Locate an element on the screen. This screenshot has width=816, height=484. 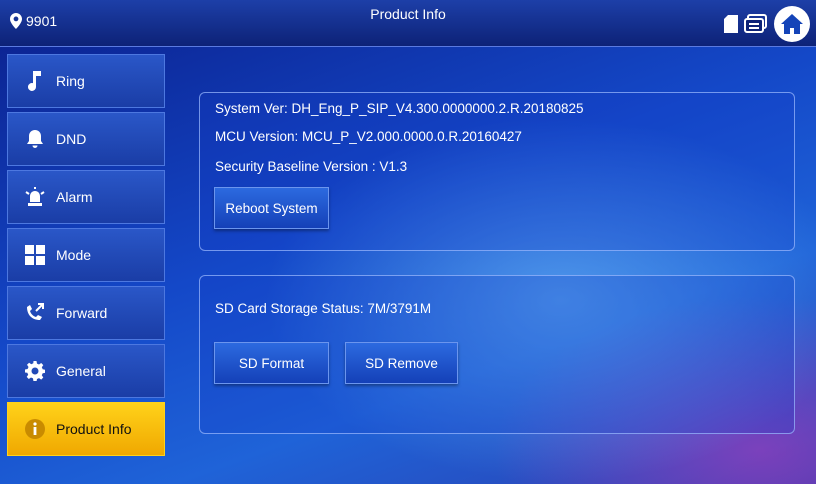
sidebar-item-dnd: DND is located at coordinates (86, 139).